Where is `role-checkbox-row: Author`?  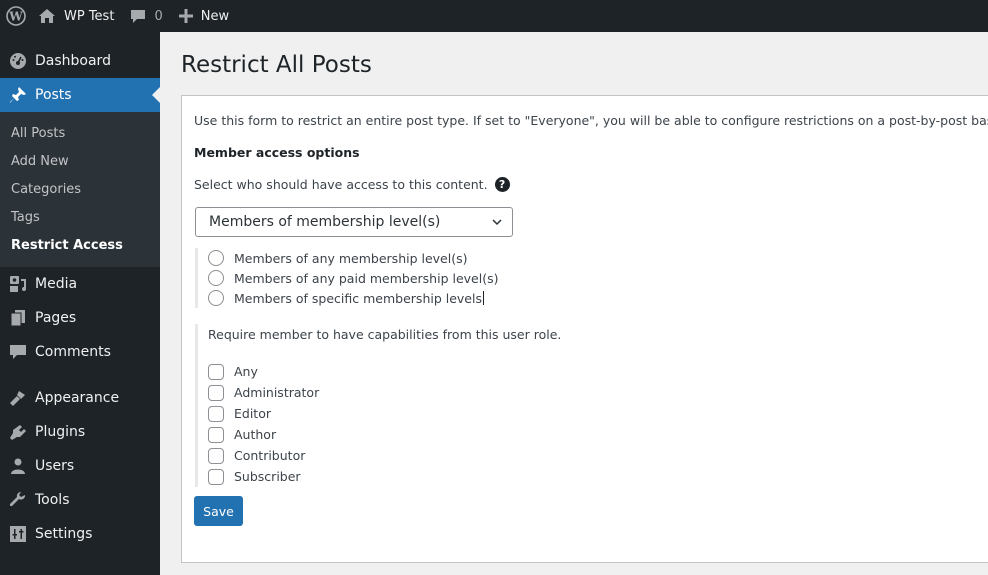 role-checkbox-row: Author is located at coordinates (384, 434).